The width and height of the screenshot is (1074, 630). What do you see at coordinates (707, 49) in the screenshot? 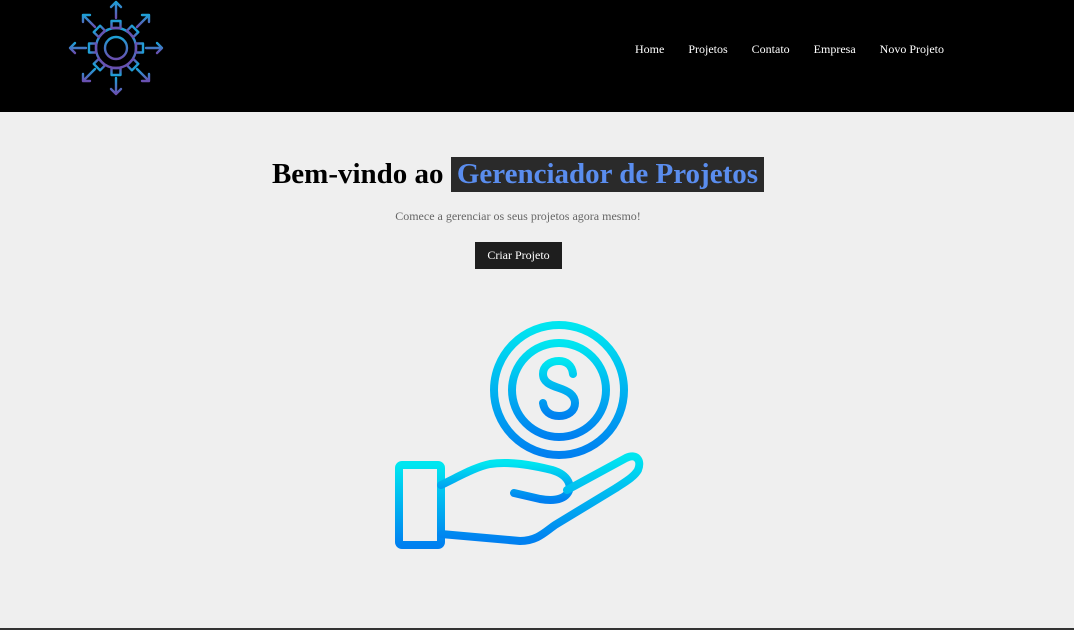
I see `nav-projetos: Projetos` at bounding box center [707, 49].